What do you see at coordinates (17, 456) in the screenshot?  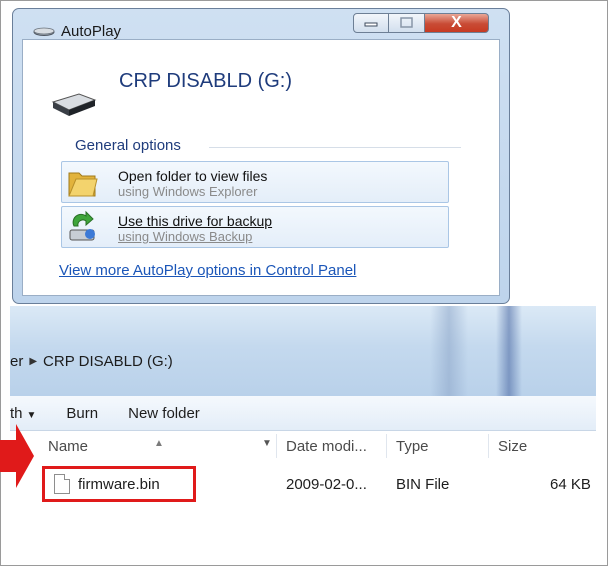 I see `red-arrow-icon` at bounding box center [17, 456].